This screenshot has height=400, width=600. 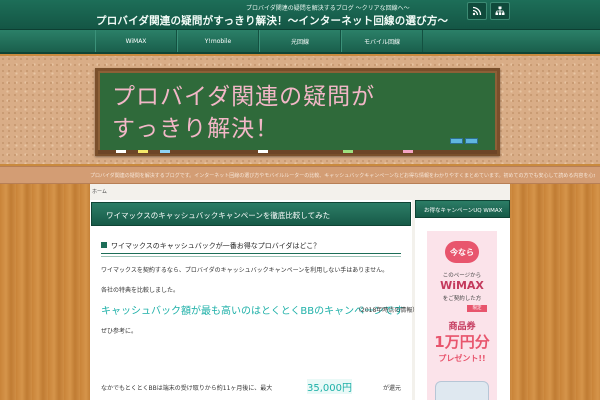 What do you see at coordinates (187, 388) in the screenshot?
I see `paragraph: なかでもとくとくBBは端末の受け取りから約11ヶ月後に、最大` at bounding box center [187, 388].